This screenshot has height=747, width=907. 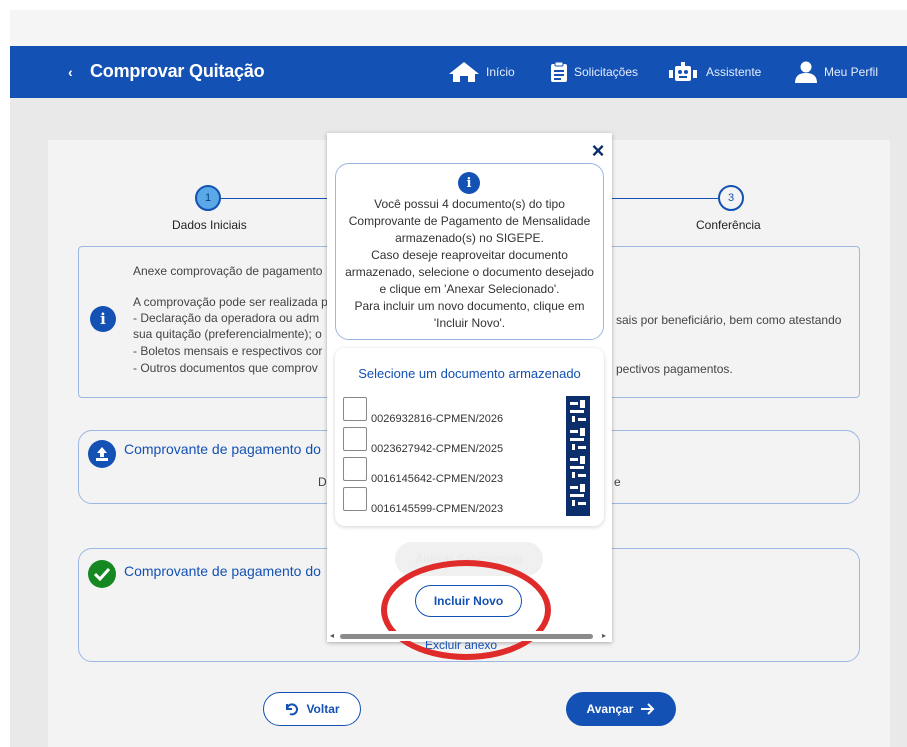 What do you see at coordinates (292, 709) in the screenshot?
I see `undo-icon` at bounding box center [292, 709].